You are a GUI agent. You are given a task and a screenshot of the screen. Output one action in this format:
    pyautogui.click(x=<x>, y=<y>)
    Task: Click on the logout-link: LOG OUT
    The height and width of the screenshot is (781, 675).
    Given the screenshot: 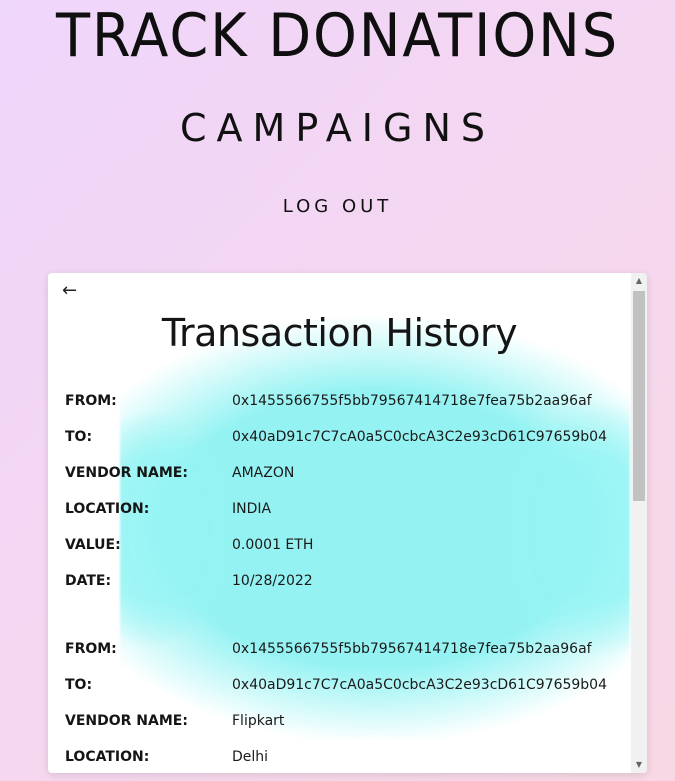 What is the action you would take?
    pyautogui.click(x=337, y=207)
    